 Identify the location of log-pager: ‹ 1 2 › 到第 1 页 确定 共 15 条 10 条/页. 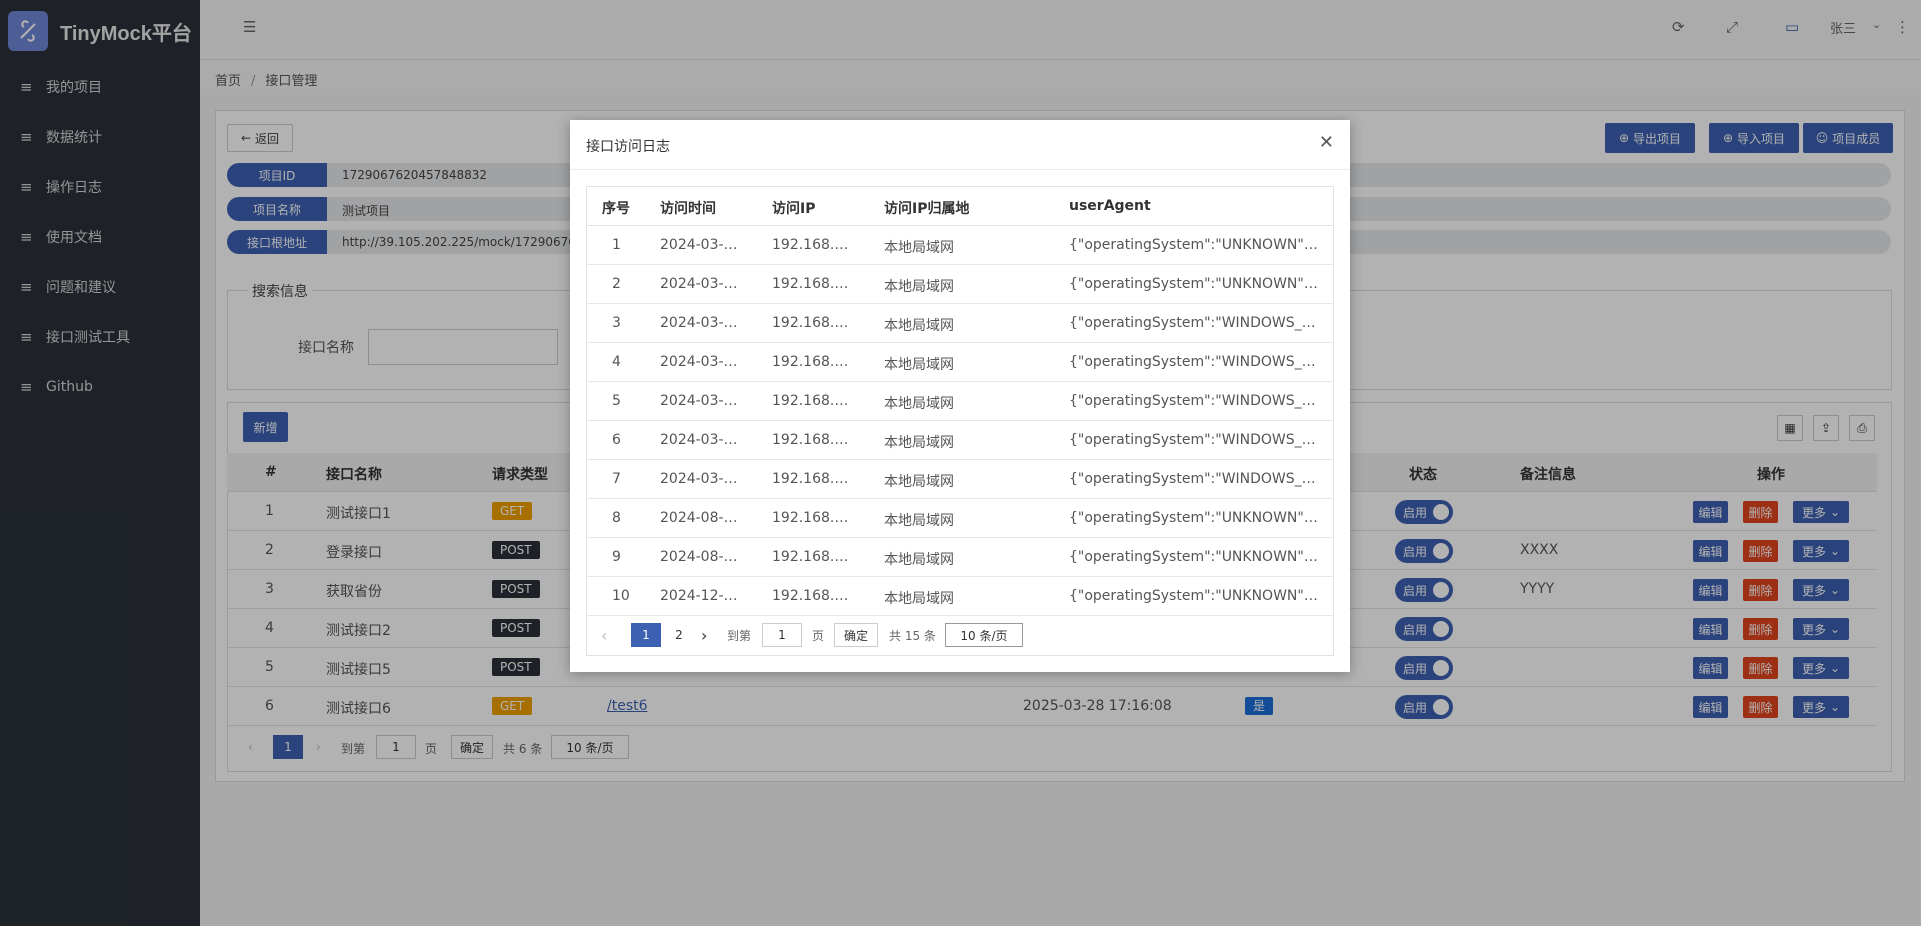
(960, 635).